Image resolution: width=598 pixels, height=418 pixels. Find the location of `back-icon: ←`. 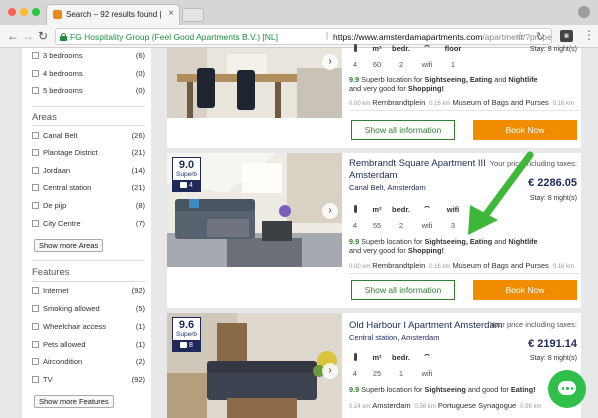

back-icon: ← is located at coordinates (13, 36).